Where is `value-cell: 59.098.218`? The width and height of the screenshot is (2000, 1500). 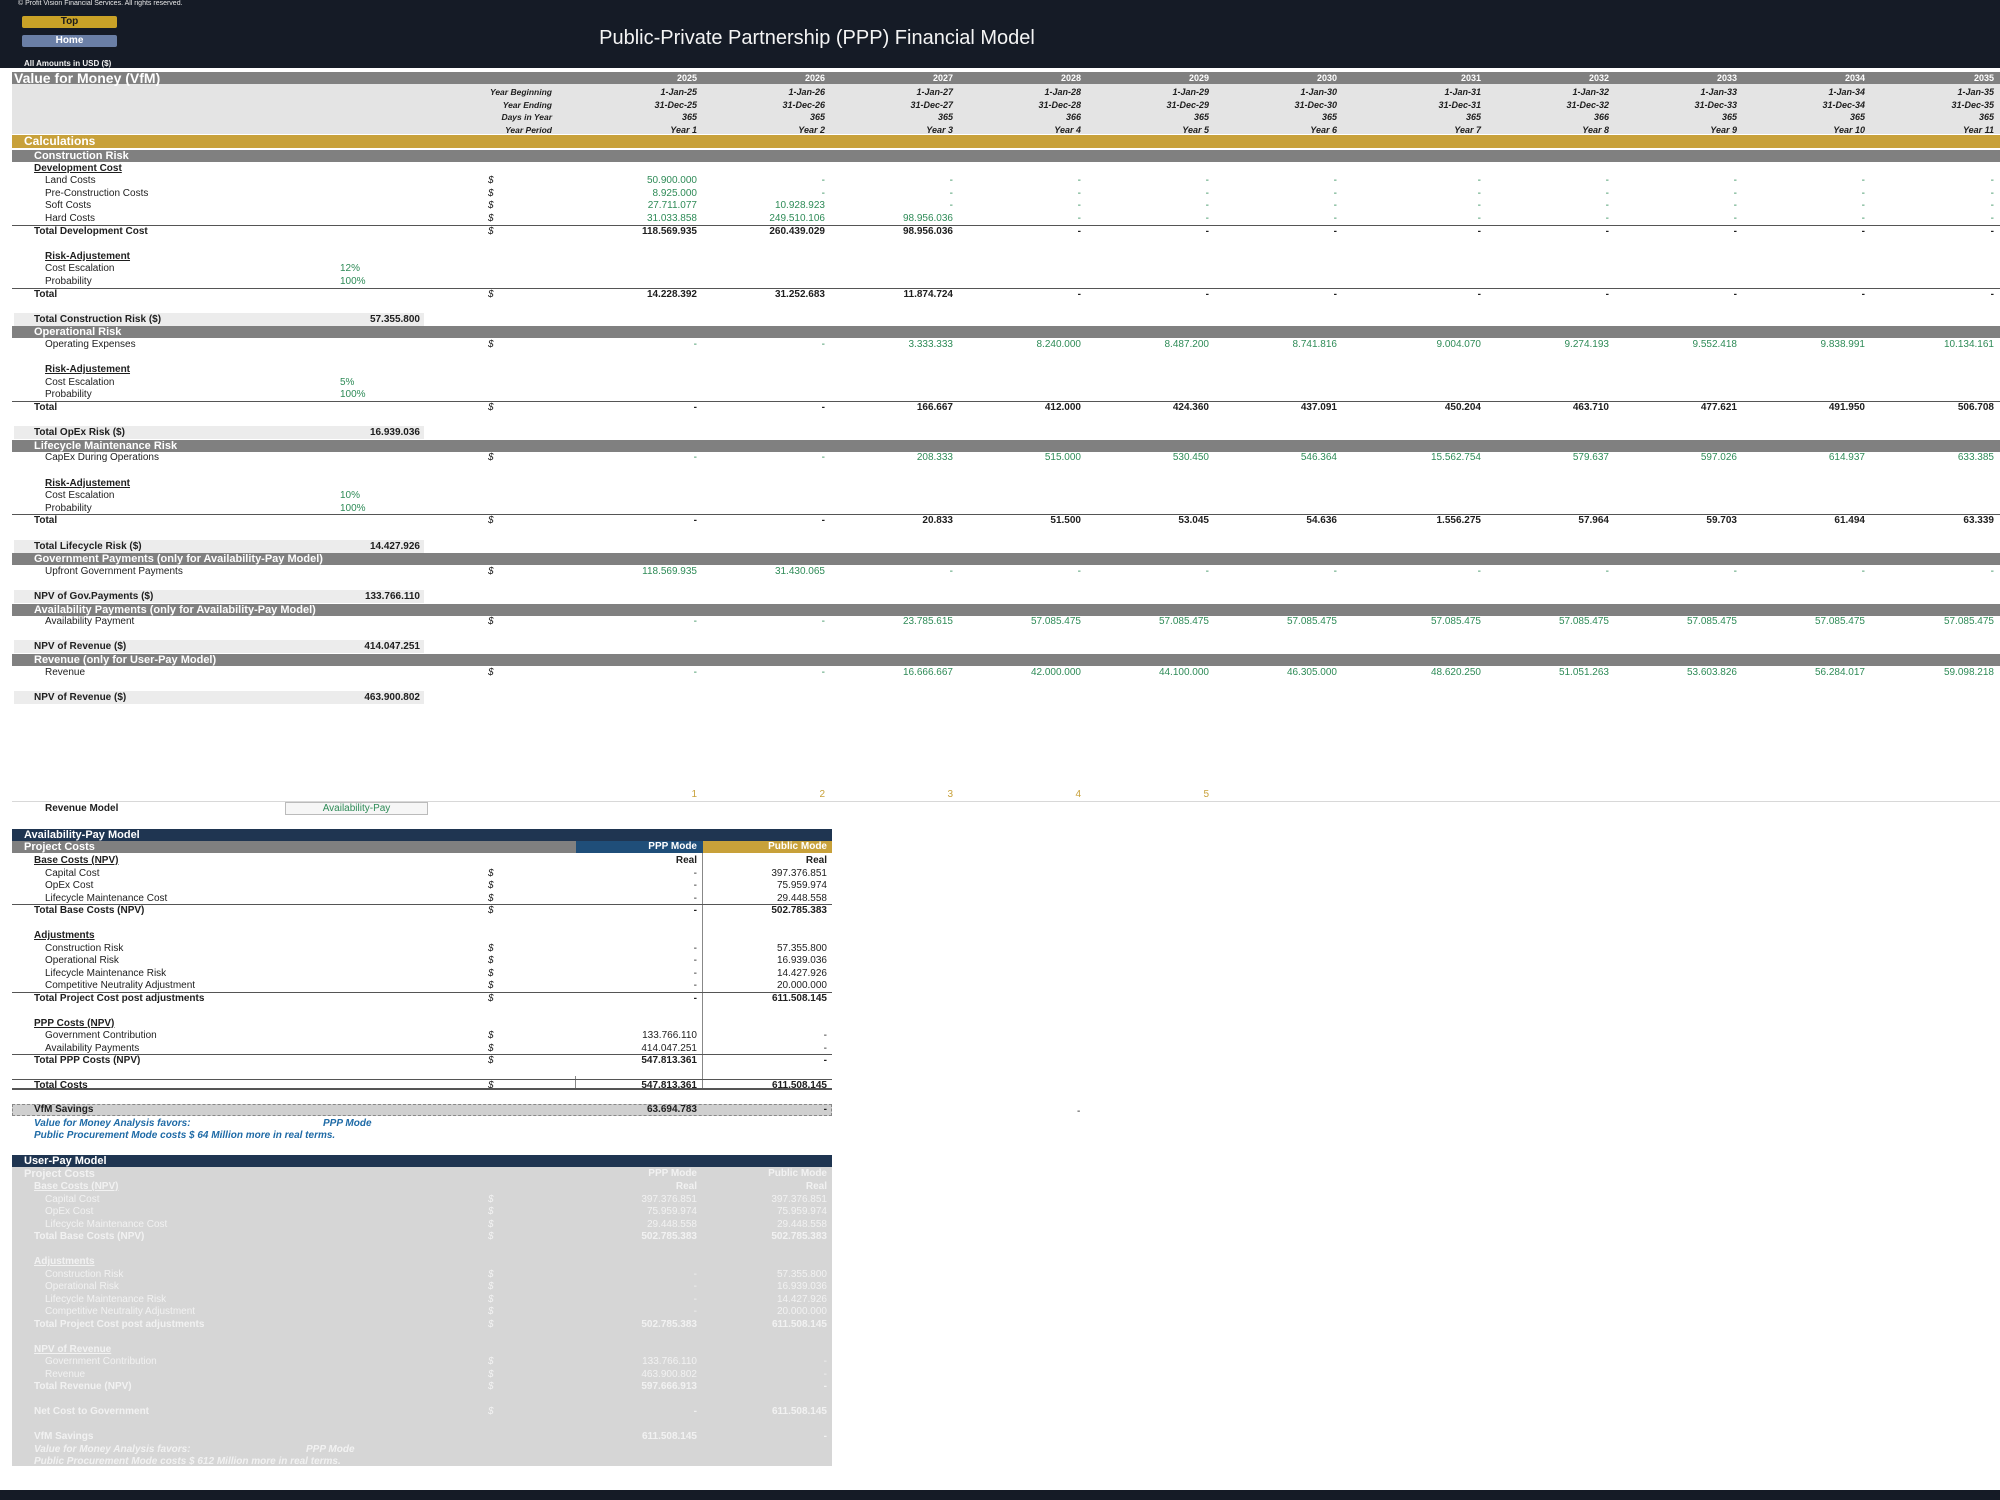 value-cell: 59.098.218 is located at coordinates (1934, 673).